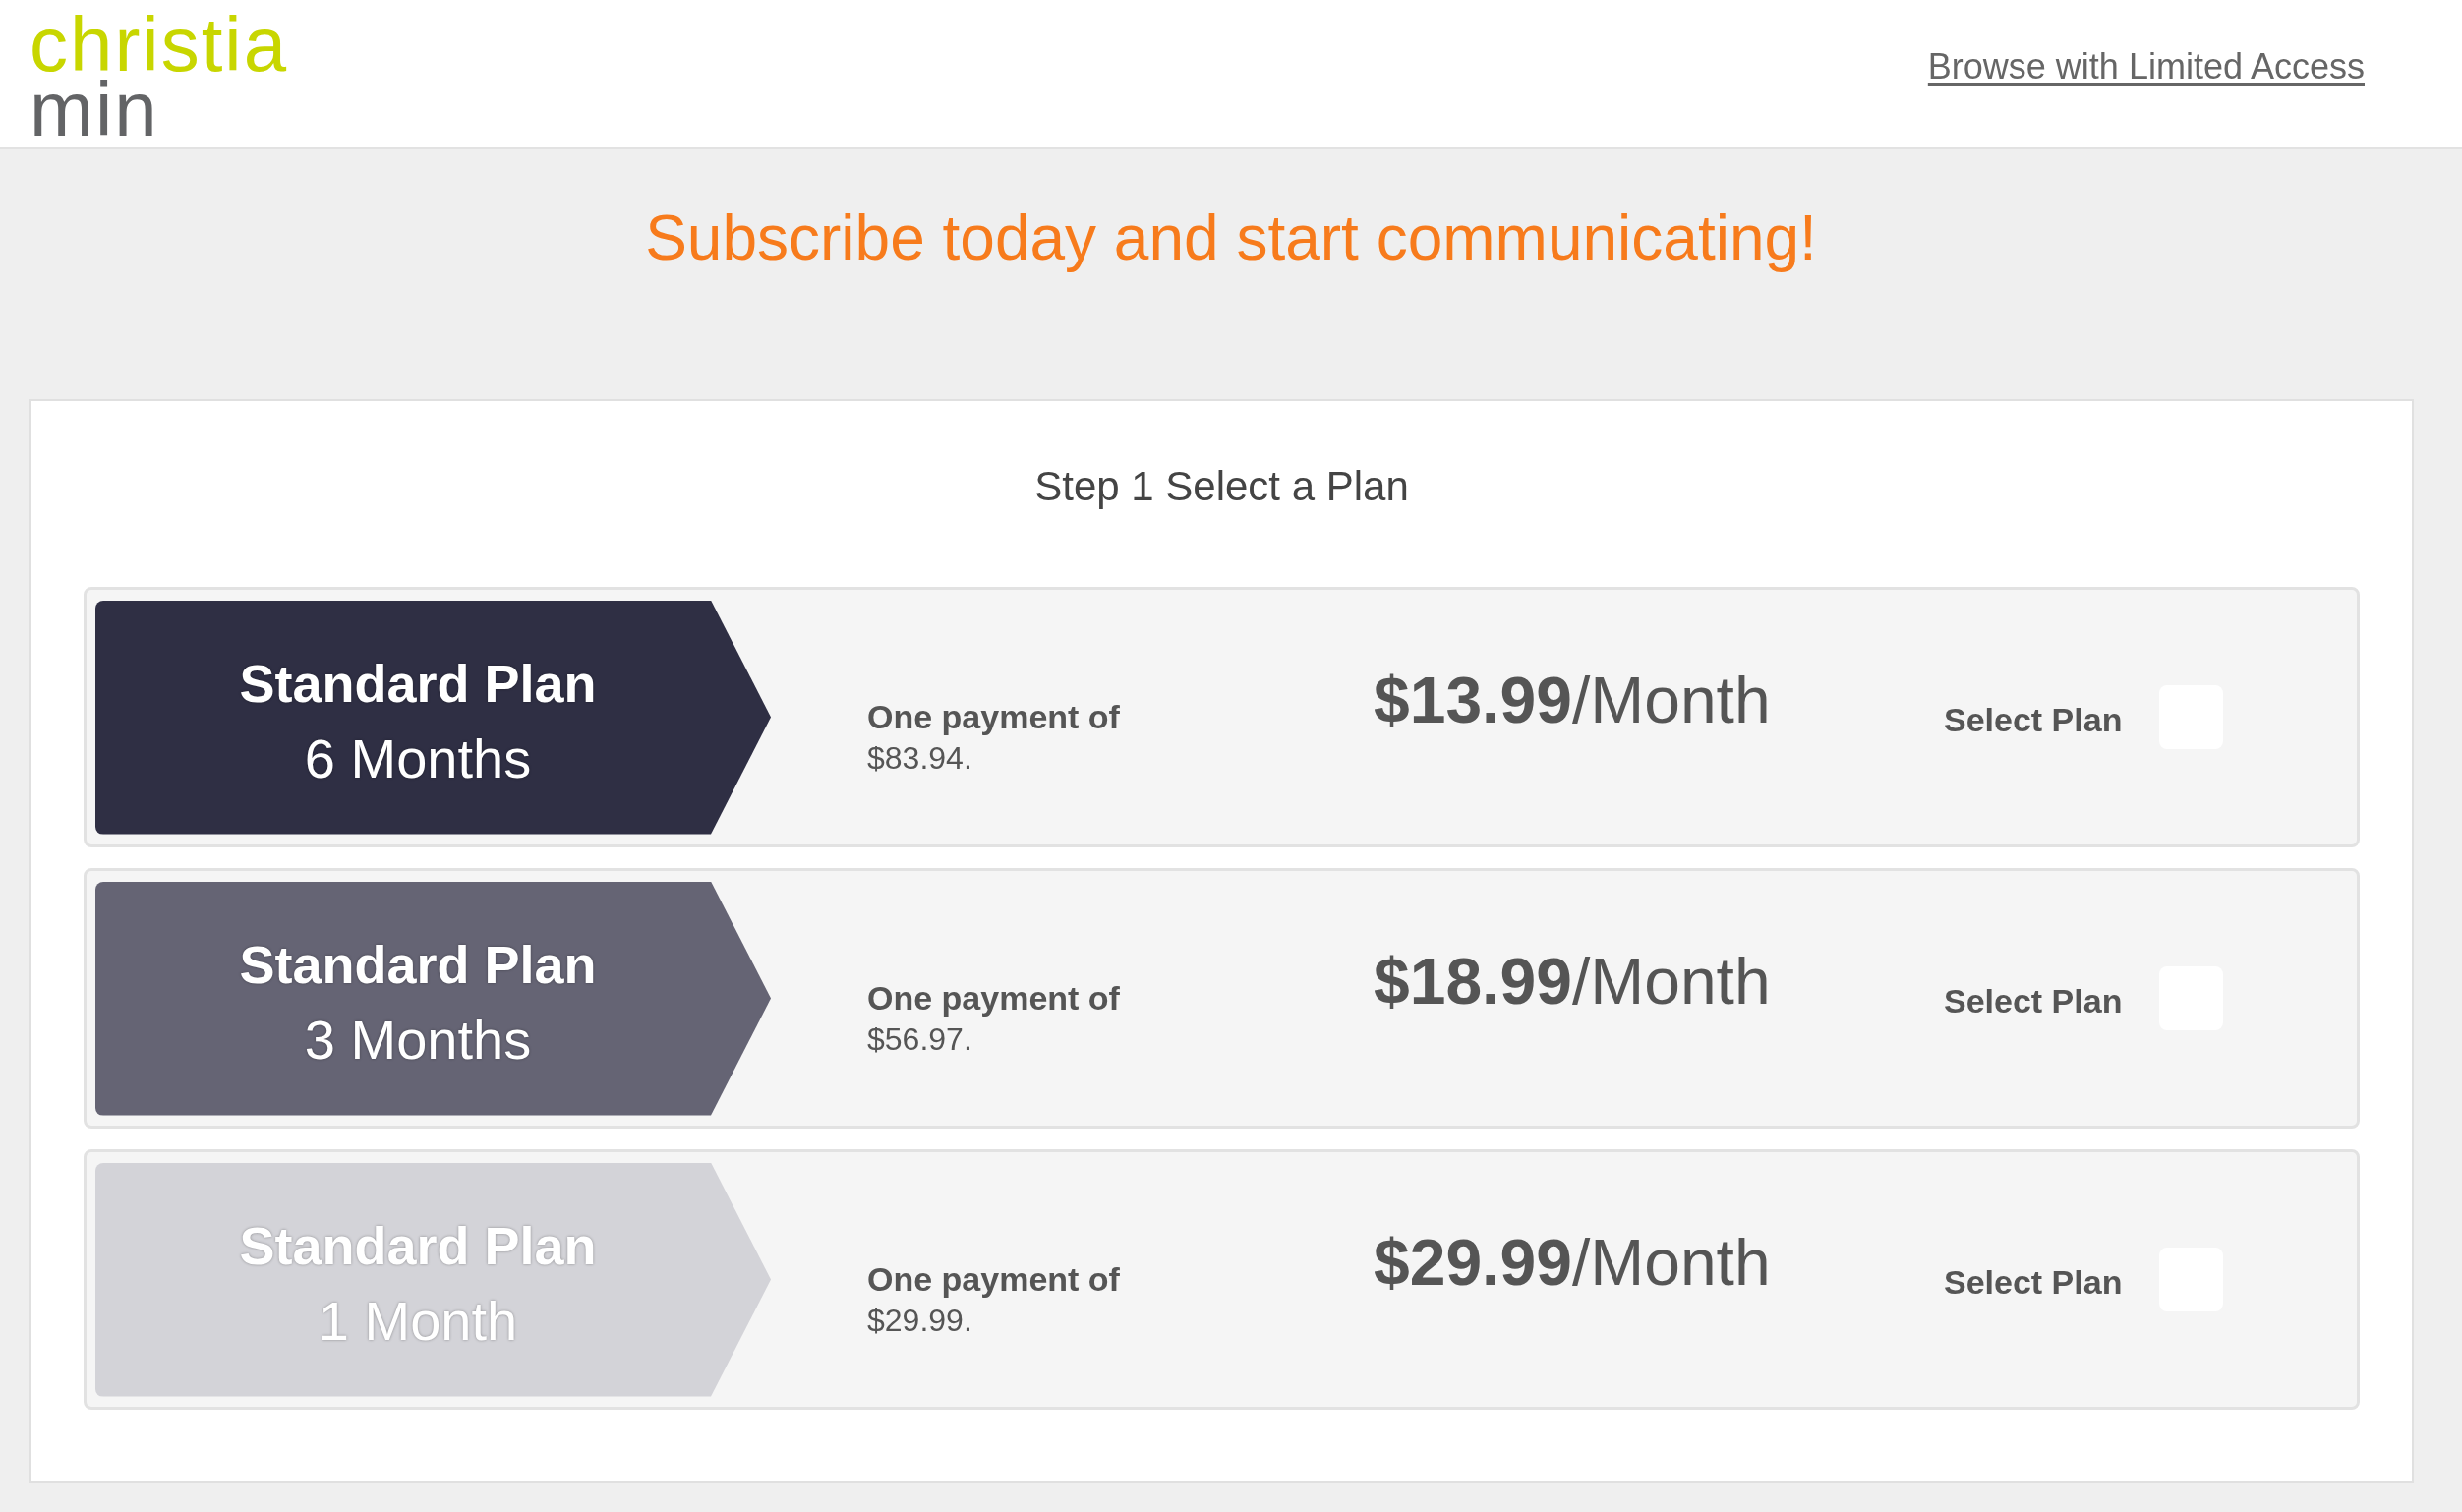  I want to click on plan-duration: 6 Months, so click(418, 758).